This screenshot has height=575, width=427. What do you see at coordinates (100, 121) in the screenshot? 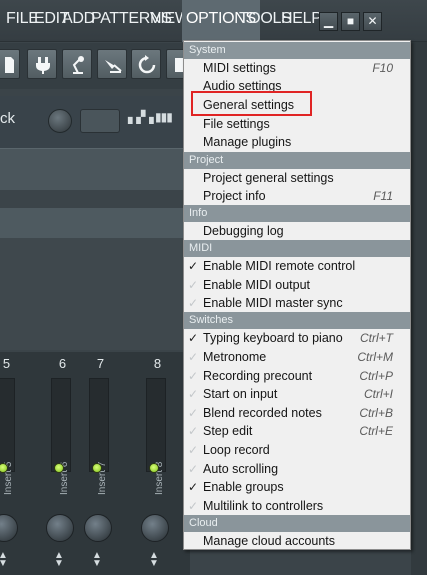
I see `value-box` at bounding box center [100, 121].